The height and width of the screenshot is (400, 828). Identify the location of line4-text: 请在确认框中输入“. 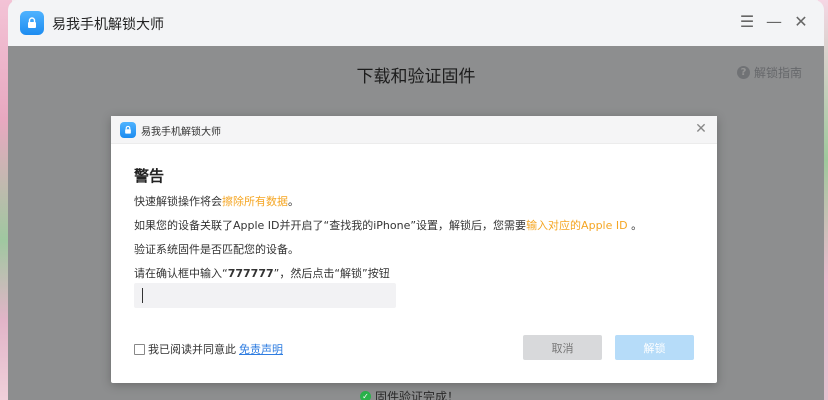
(181, 273).